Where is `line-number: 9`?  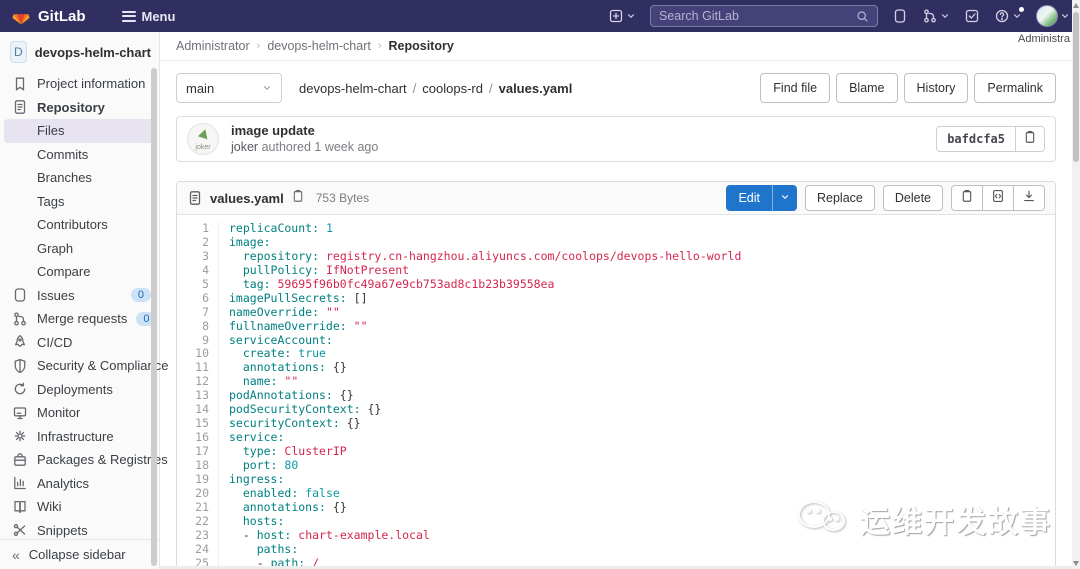
line-number: 9 is located at coordinates (198, 340).